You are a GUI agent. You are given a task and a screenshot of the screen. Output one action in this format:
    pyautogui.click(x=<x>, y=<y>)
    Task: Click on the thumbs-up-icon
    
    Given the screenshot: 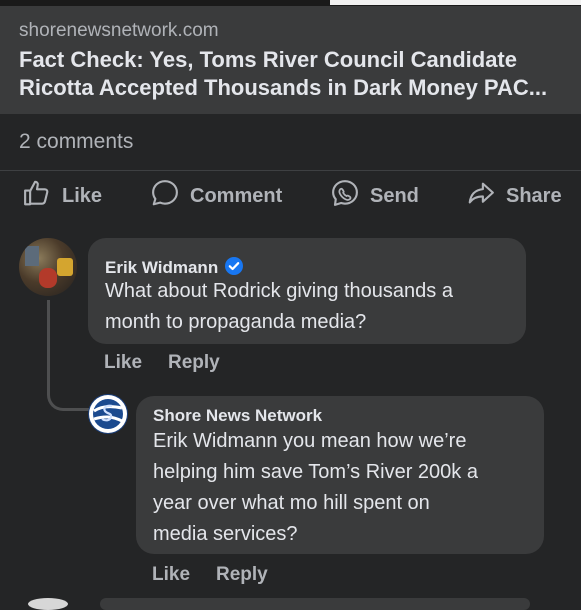 What is the action you would take?
    pyautogui.click(x=37, y=196)
    